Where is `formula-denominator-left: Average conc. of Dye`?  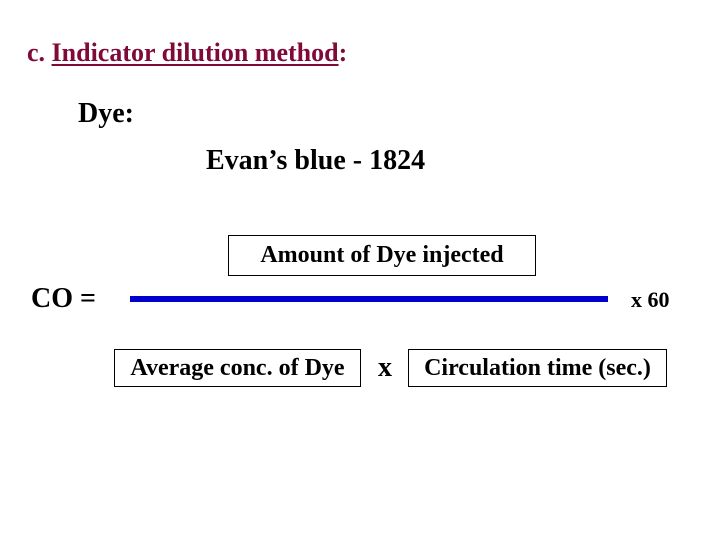
formula-denominator-left: Average conc. of Dye is located at coordinates (237, 368).